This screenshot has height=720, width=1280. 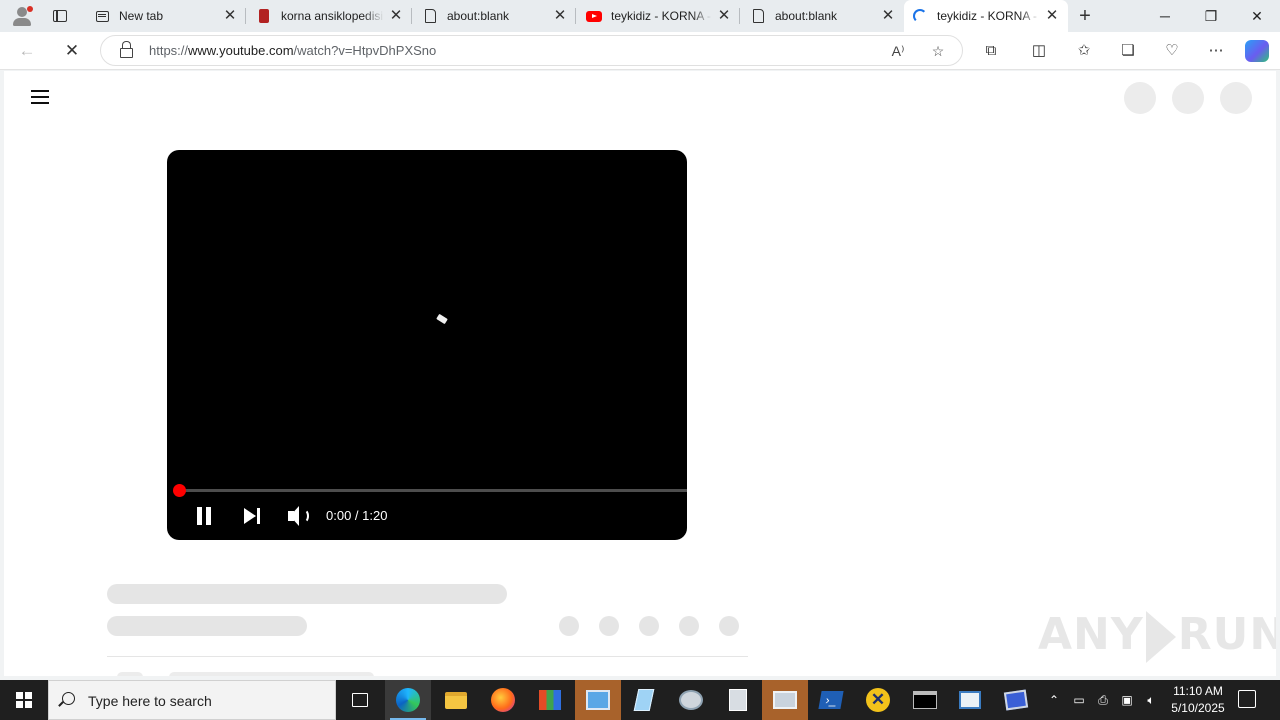 I want to click on youtube-icon, so click(x=594, y=16).